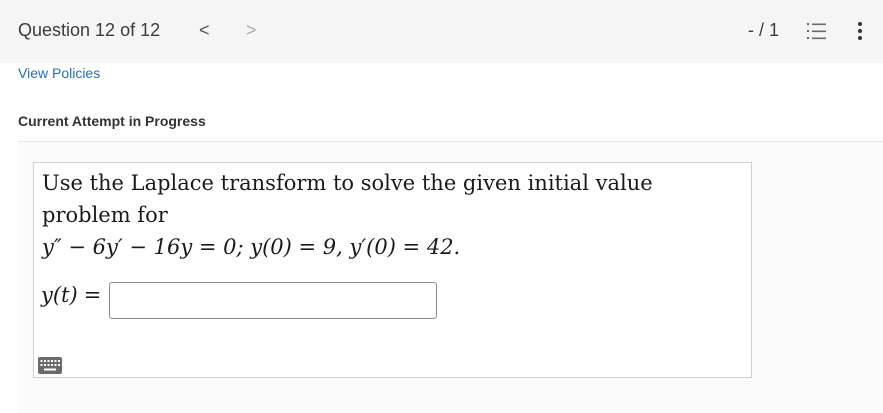 This screenshot has width=883, height=413. What do you see at coordinates (273, 300) in the screenshot?
I see `answer-input` at bounding box center [273, 300].